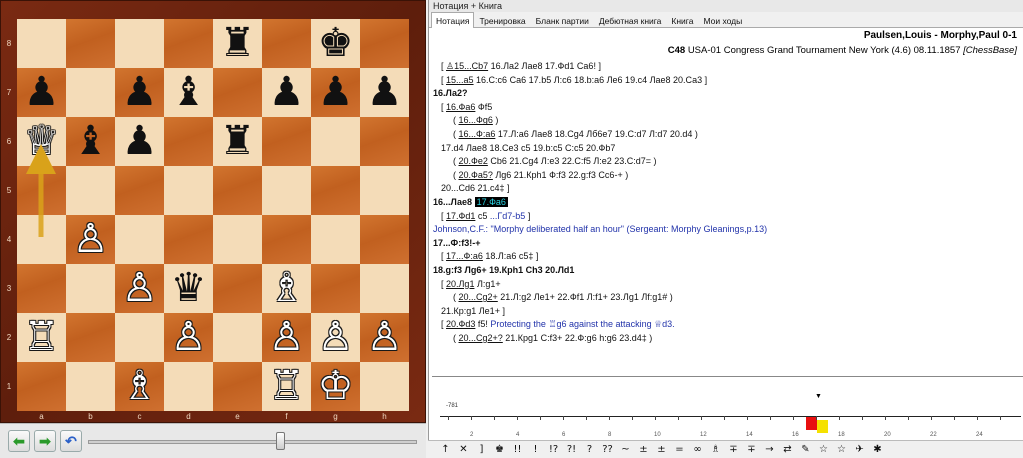  What do you see at coordinates (726, 94) in the screenshot?
I see `notation-line: 16.Ла2?` at bounding box center [726, 94].